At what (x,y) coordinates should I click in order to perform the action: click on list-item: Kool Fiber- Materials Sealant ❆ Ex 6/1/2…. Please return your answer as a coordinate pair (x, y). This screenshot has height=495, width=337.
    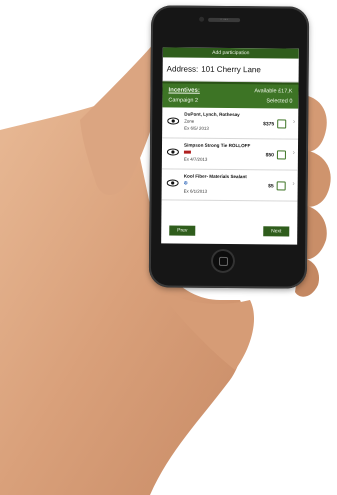
    Looking at the image, I should click on (229, 185).